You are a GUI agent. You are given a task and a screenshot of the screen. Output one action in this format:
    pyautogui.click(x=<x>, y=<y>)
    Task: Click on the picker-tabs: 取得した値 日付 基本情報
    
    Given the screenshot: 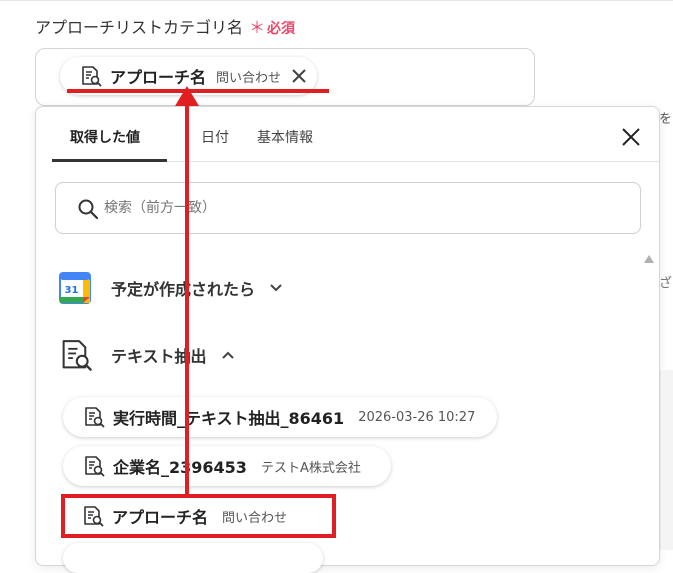 What is the action you would take?
    pyautogui.click(x=355, y=134)
    